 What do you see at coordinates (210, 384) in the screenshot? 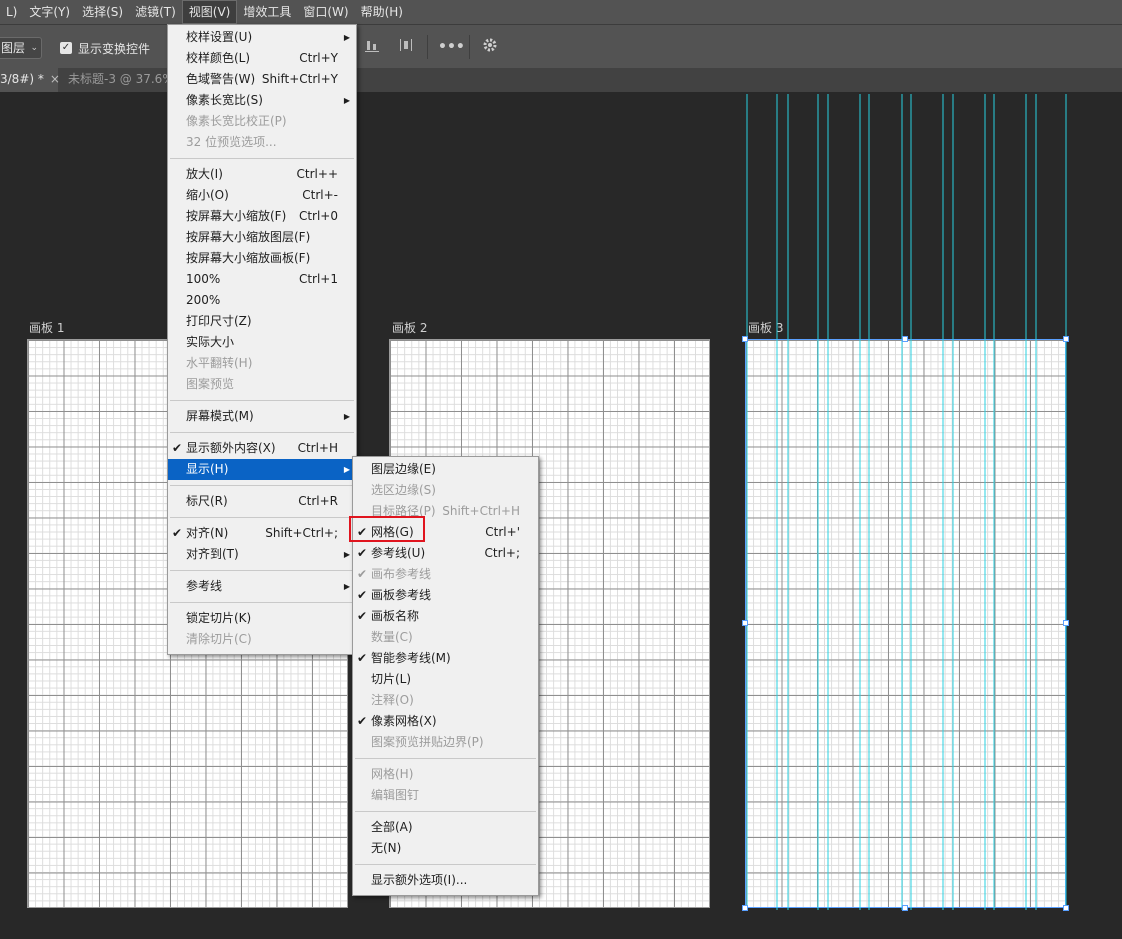
I see `view-menu-item-label: 图案预览` at bounding box center [210, 384].